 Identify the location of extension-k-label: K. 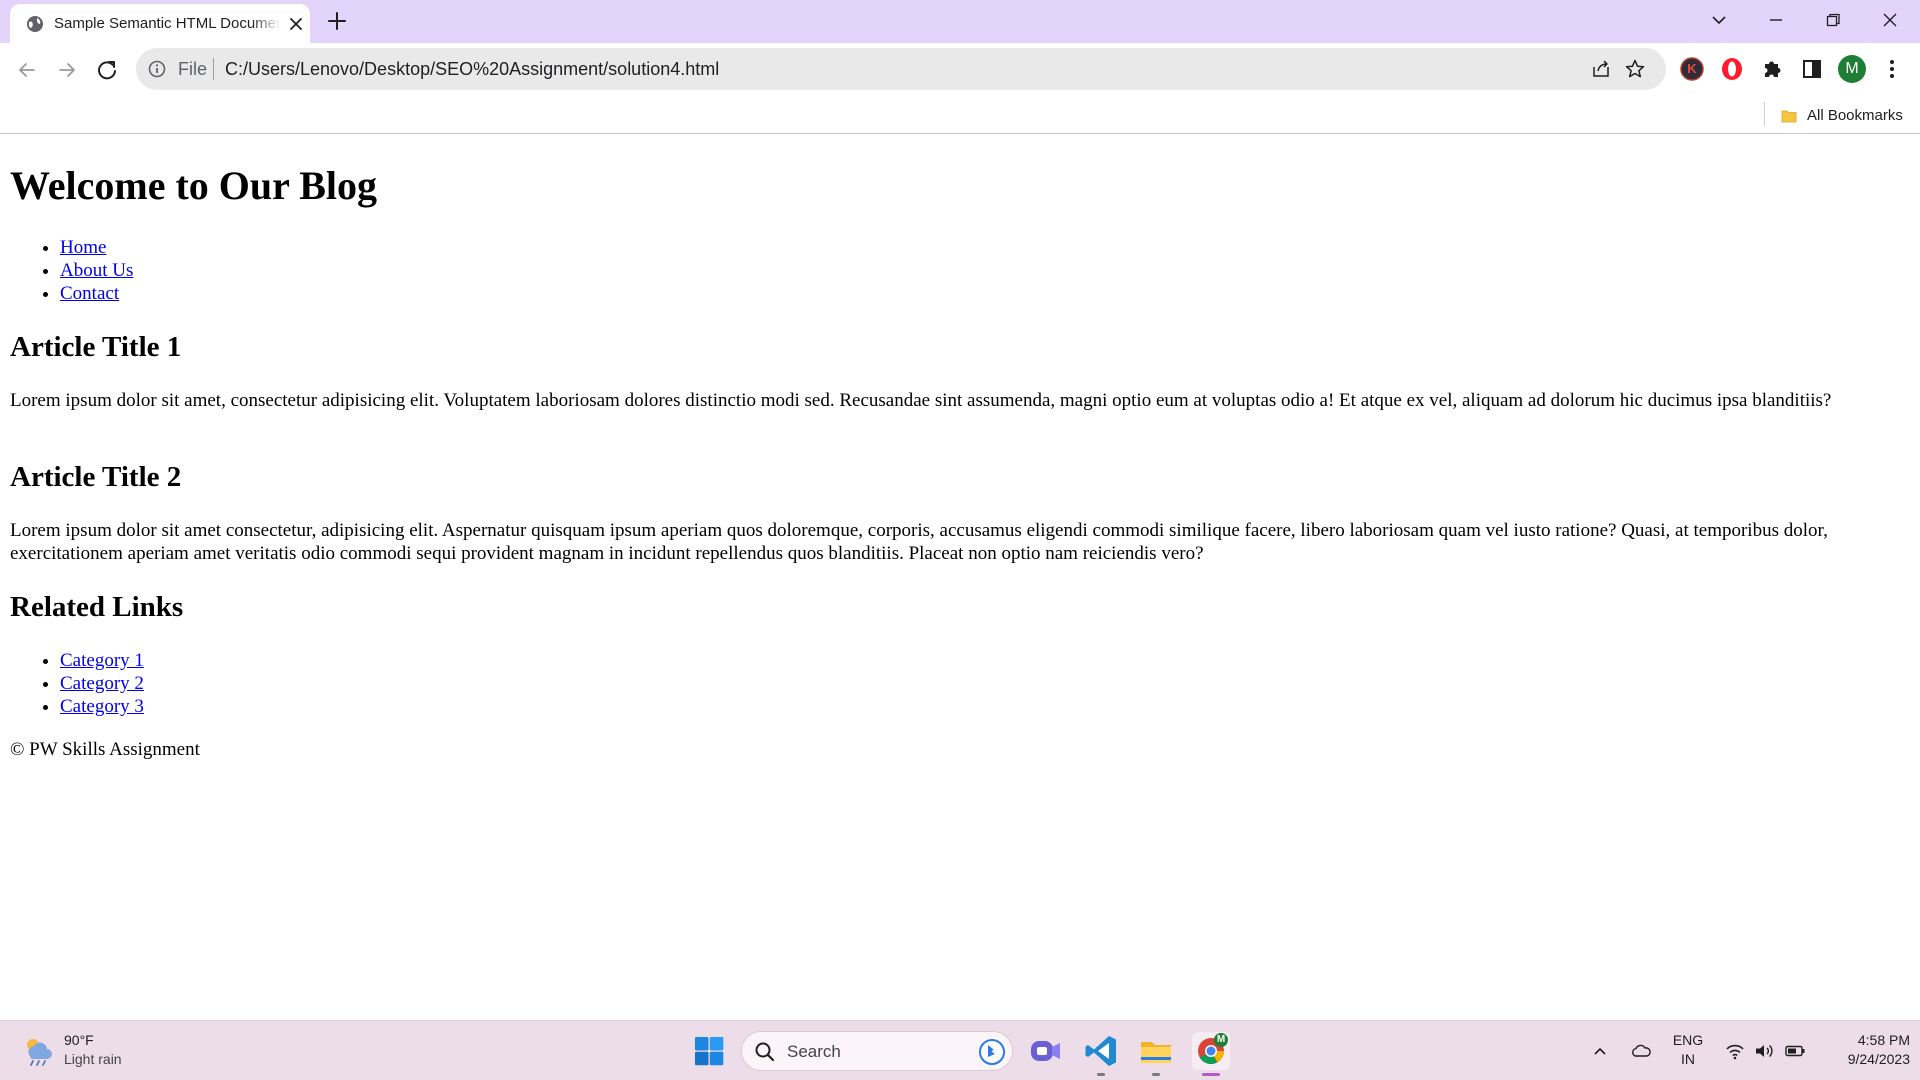
(1692, 68).